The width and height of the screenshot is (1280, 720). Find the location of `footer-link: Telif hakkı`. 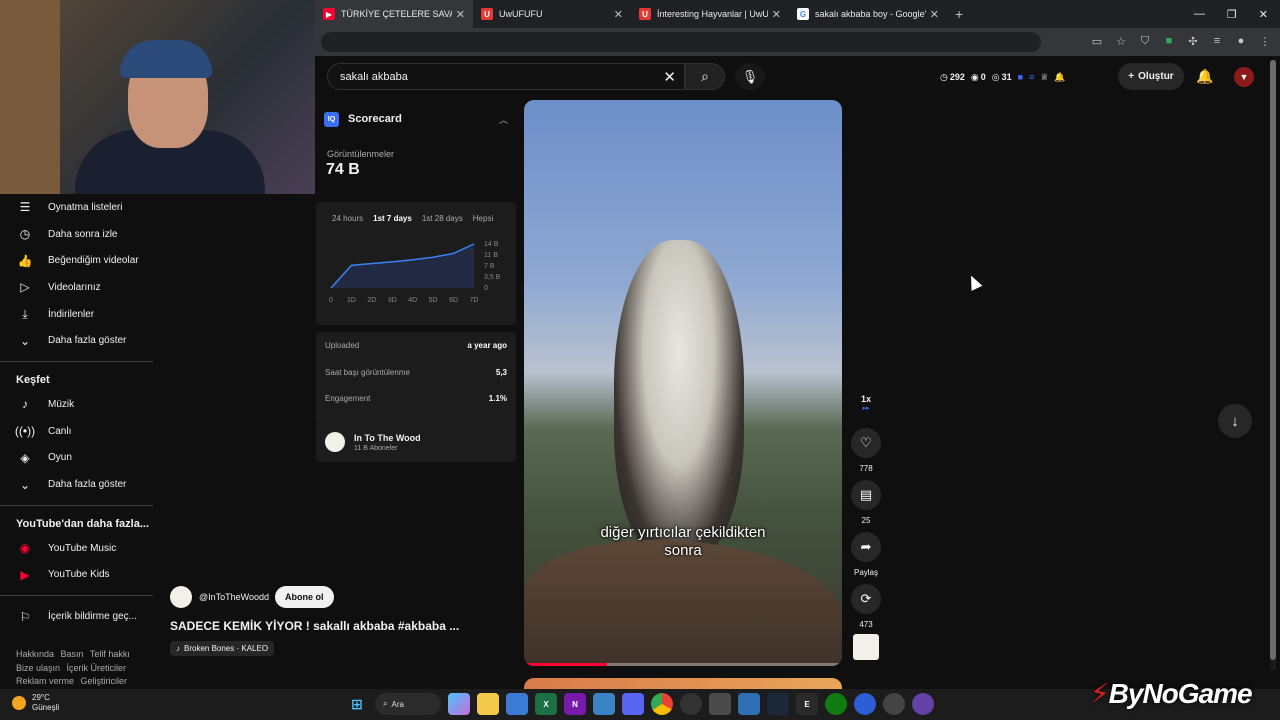

footer-link: Telif hakkı is located at coordinates (110, 654).